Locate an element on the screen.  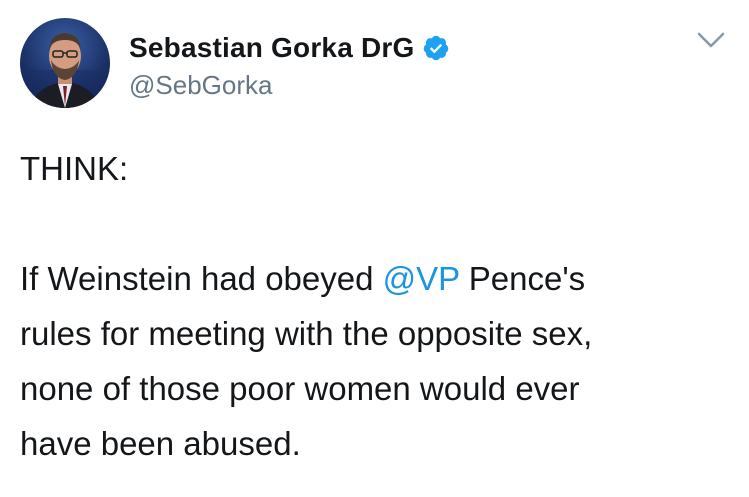
tweet-text-line: rules for meeting with the opposite sex, is located at coordinates (306, 333).